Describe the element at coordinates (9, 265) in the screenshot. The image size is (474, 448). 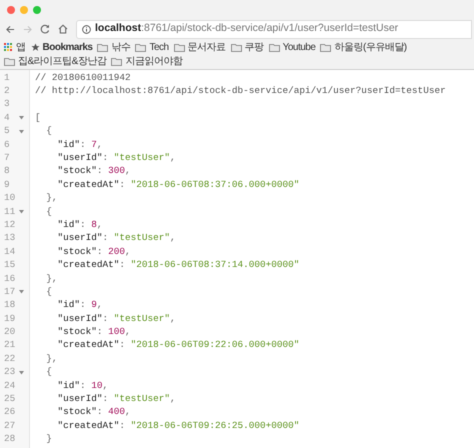
I see `line-number: 15` at that location.